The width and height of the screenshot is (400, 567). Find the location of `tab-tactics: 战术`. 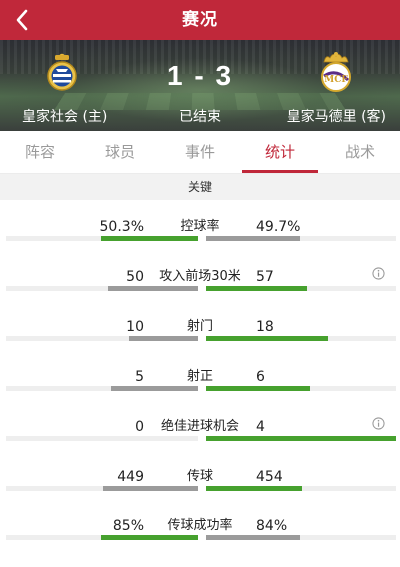

tab-tactics: 战术 is located at coordinates (360, 152).